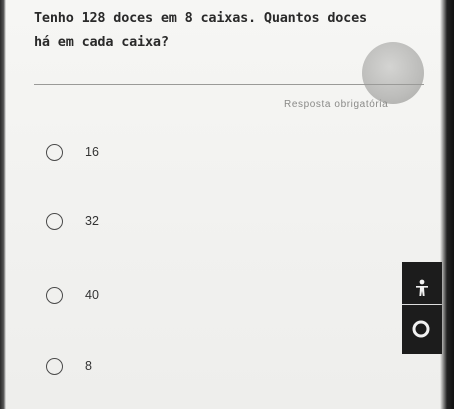 The image size is (454, 409). I want to click on floating-toolbar, so click(422, 308).